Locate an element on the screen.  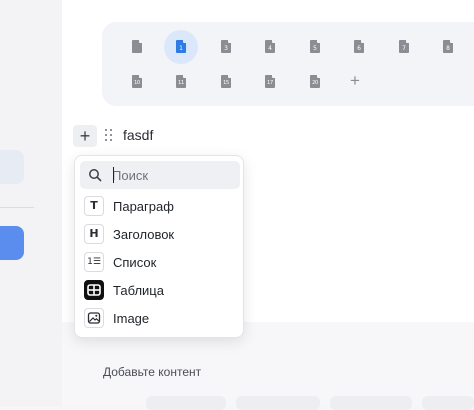
text-caret is located at coordinates (113, 175).